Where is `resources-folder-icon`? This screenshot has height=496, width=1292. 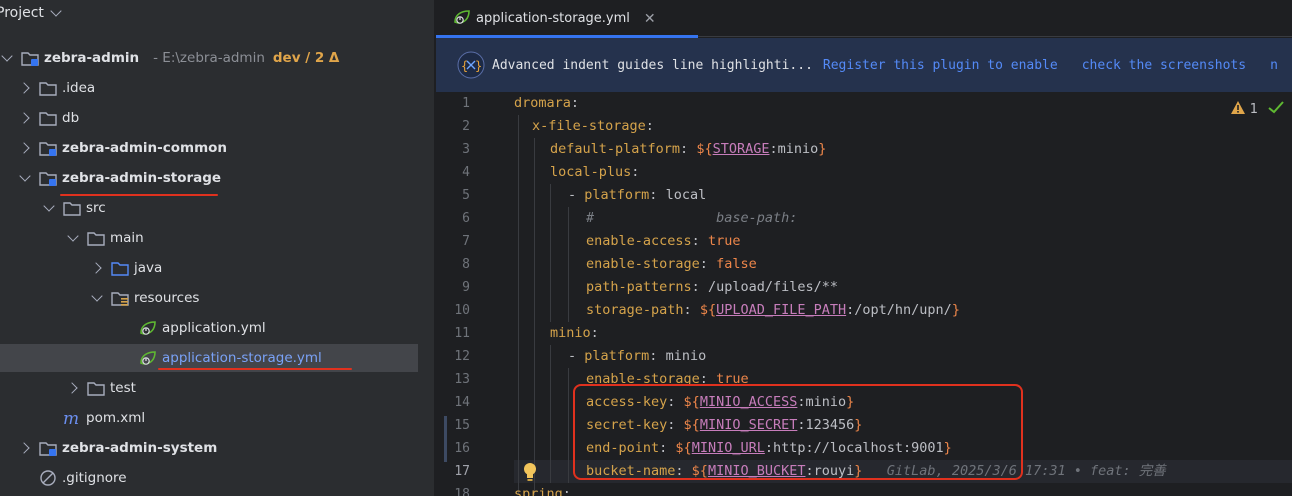
resources-folder-icon is located at coordinates (120, 298).